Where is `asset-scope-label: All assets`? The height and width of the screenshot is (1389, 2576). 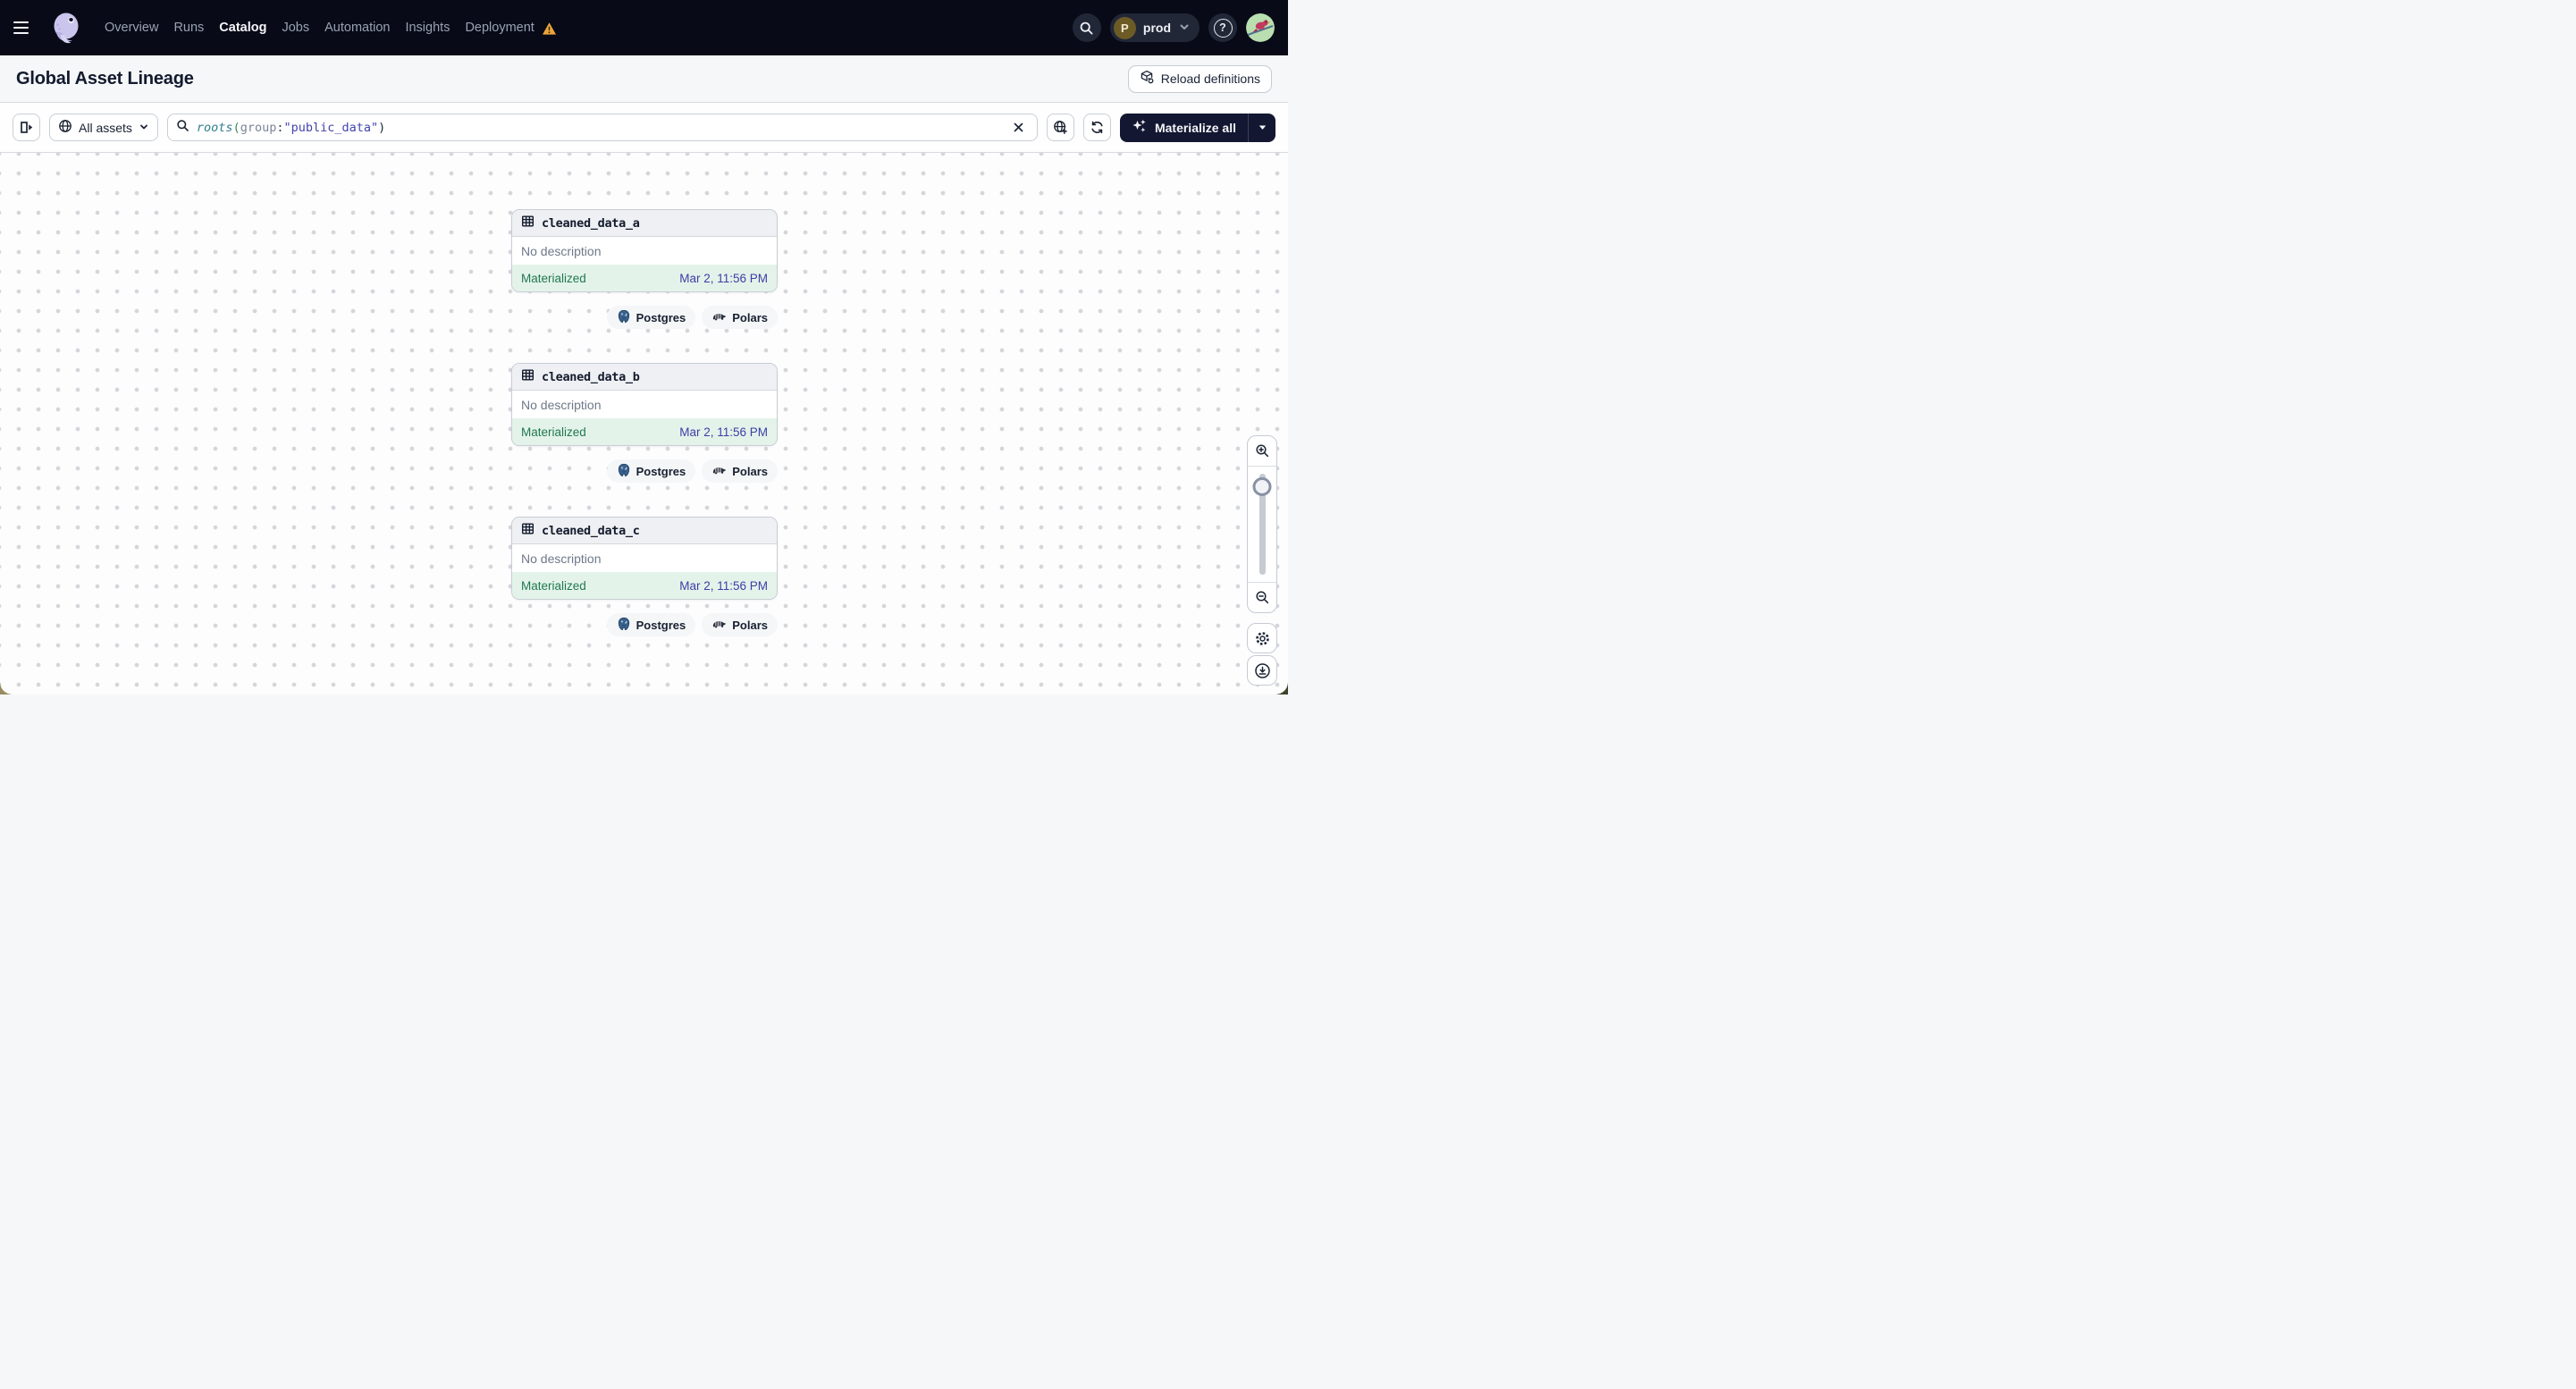 asset-scope-label: All assets is located at coordinates (106, 127).